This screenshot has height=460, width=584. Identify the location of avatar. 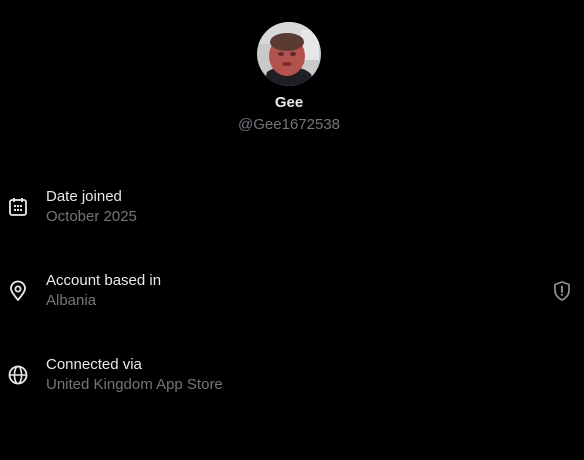
(289, 54).